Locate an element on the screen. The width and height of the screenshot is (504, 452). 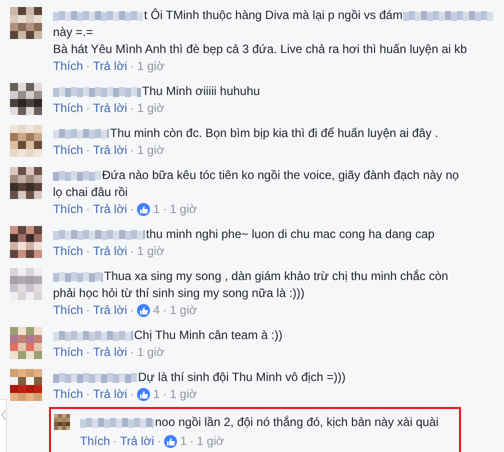
comment-text: Chị Thu Minh cân team à :)) is located at coordinates (208, 335).